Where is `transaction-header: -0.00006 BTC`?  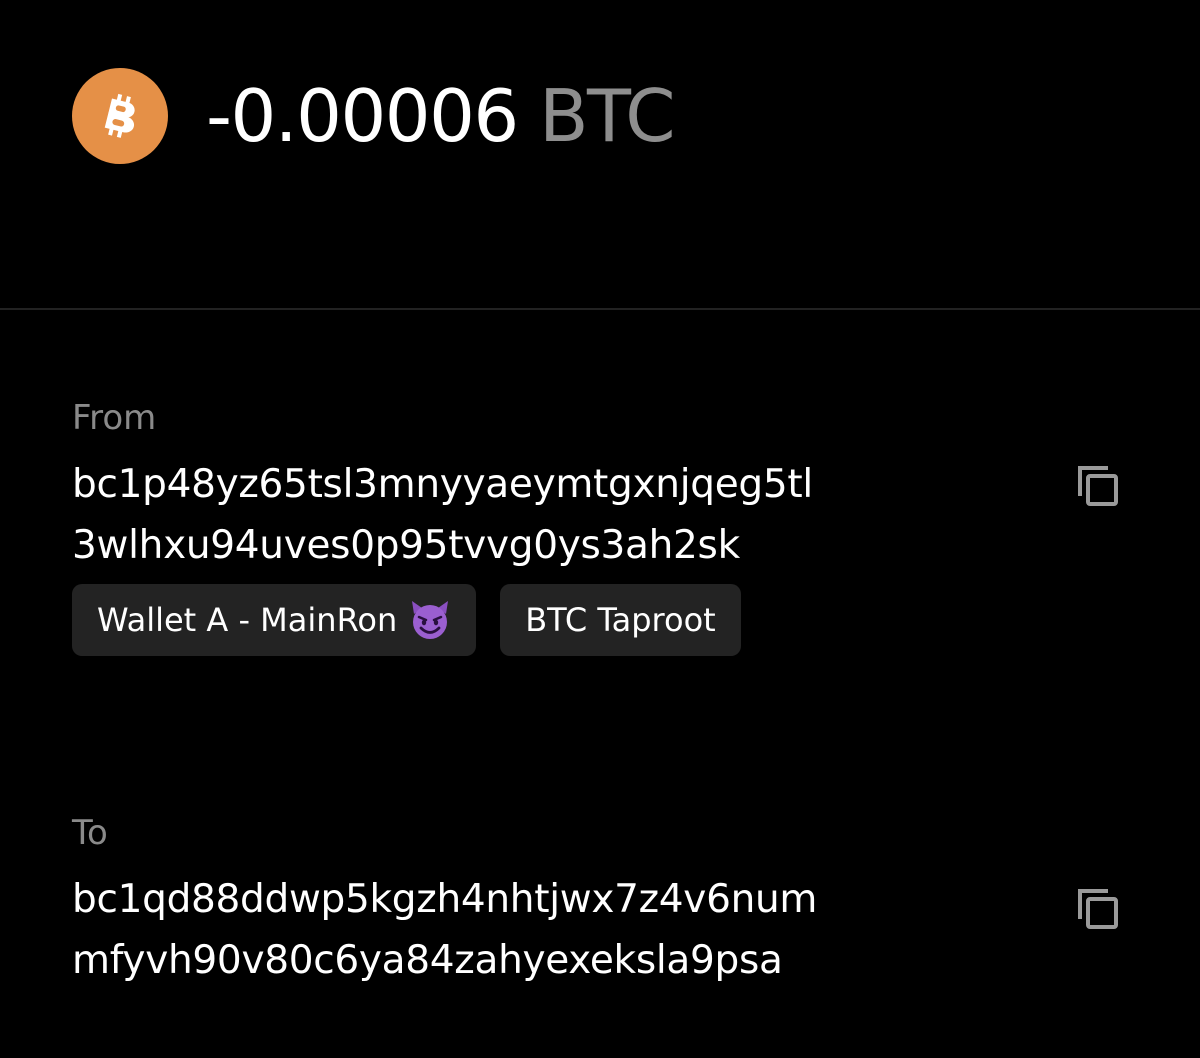 transaction-header: -0.00006 BTC is located at coordinates (374, 116).